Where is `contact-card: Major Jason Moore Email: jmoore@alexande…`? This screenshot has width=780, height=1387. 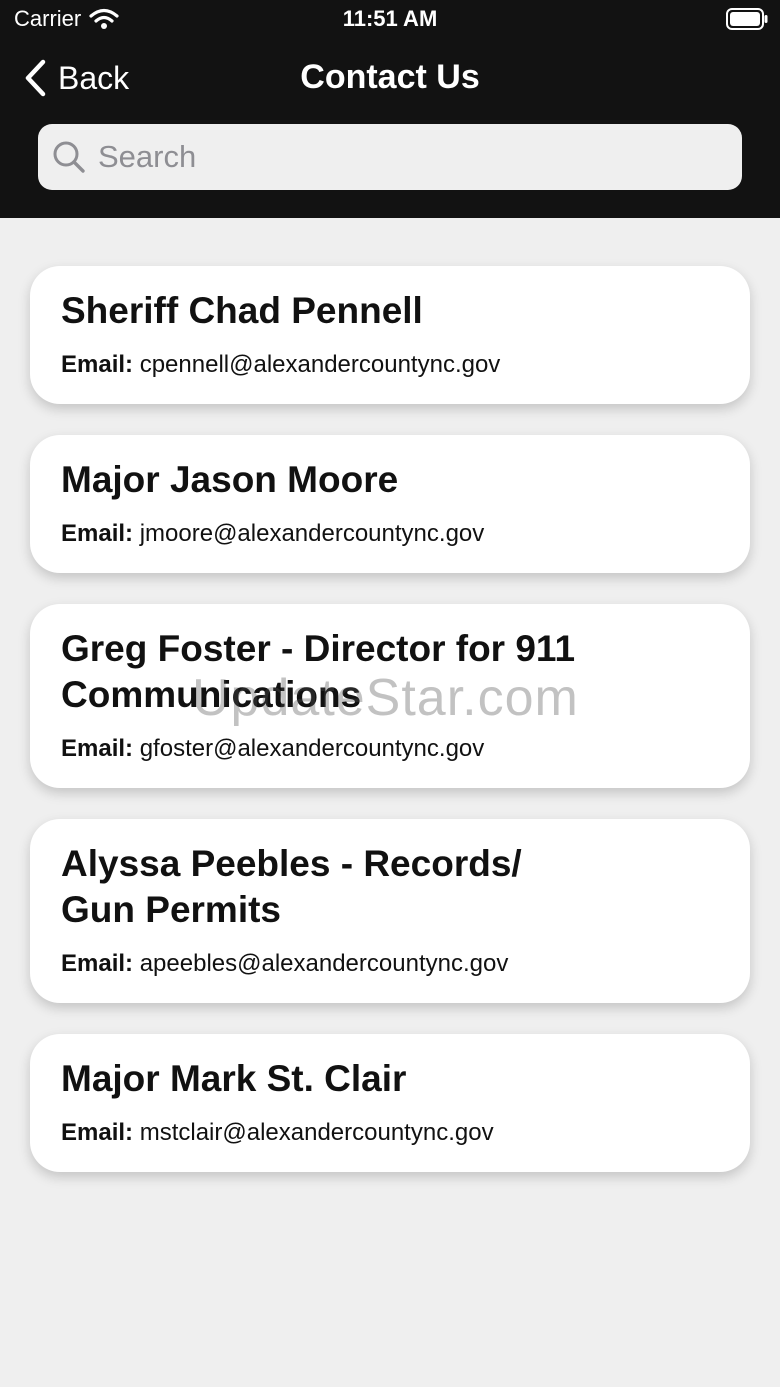
contact-card: Major Jason Moore Email: jmoore@alexande… is located at coordinates (390, 504).